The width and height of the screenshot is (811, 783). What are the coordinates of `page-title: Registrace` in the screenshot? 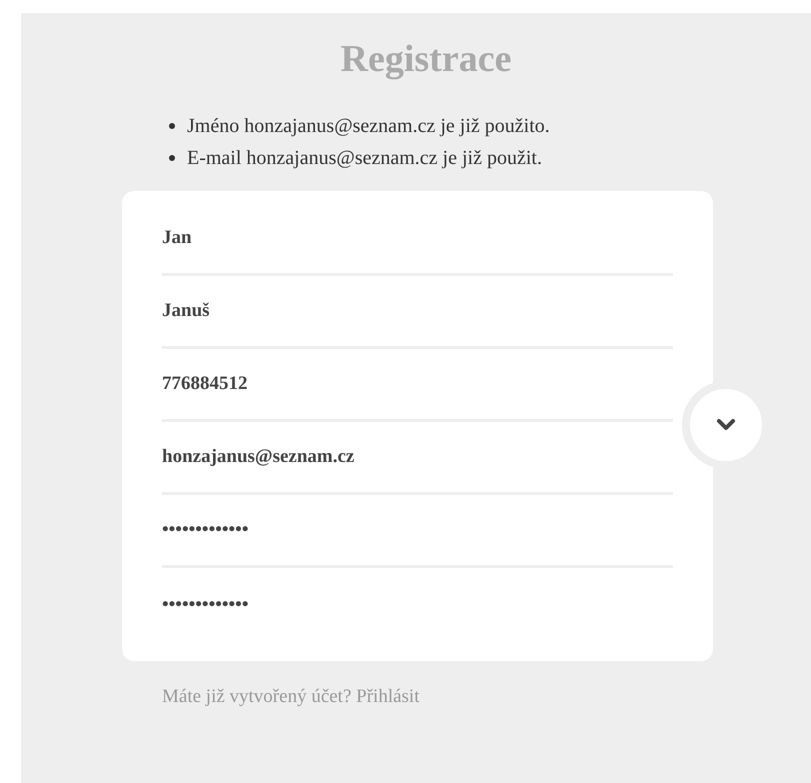 It's located at (426, 59).